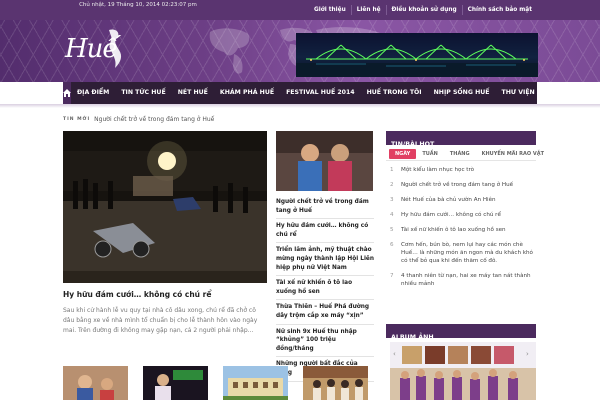  What do you see at coordinates (463, 384) in the screenshot?
I see `album-main-photo` at bounding box center [463, 384].